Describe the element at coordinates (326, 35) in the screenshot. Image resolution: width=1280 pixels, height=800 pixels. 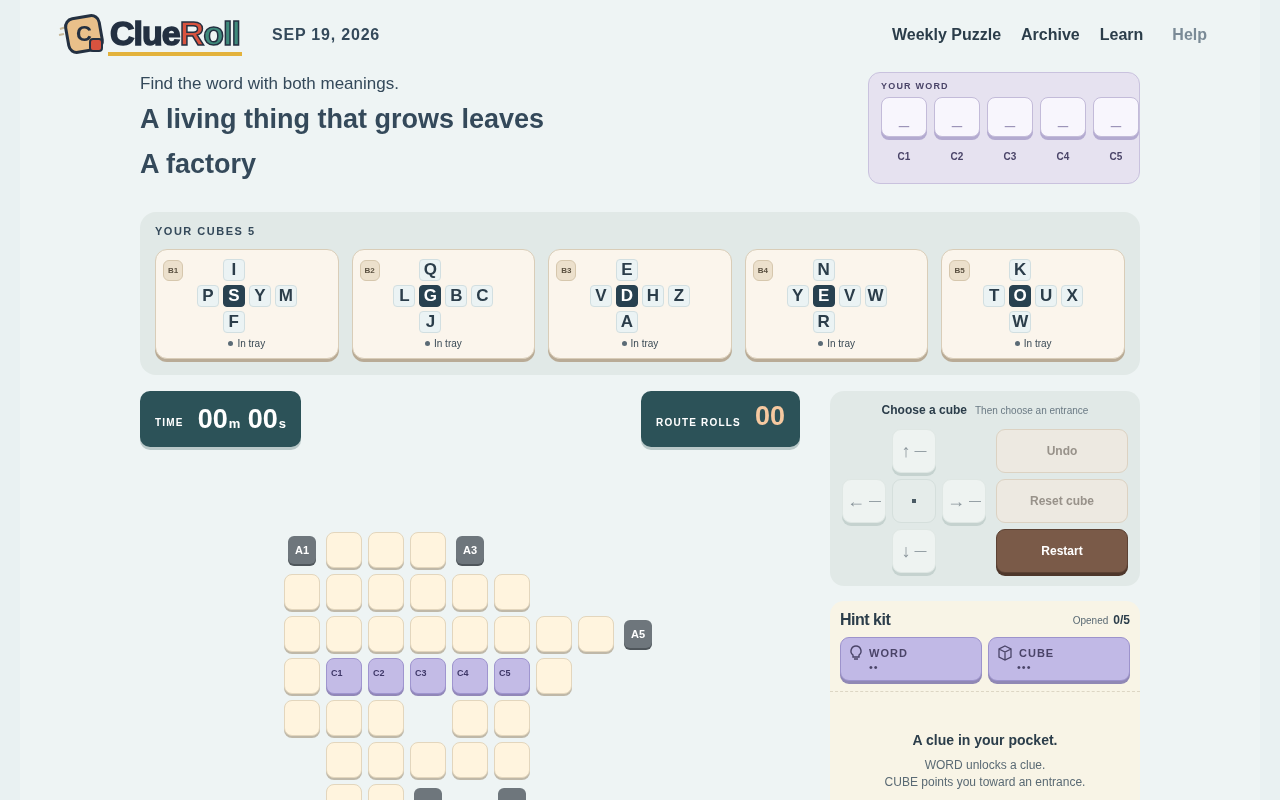
I see `puzzle-date: SEP 19, 2026` at that location.